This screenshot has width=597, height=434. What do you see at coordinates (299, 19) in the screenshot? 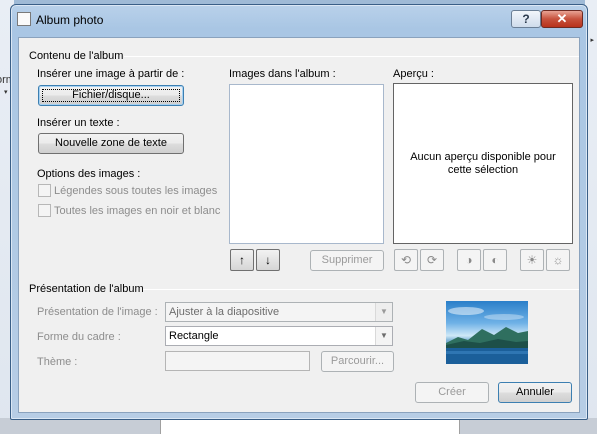
I see `title-bar: Album photo ? ✕` at bounding box center [299, 19].